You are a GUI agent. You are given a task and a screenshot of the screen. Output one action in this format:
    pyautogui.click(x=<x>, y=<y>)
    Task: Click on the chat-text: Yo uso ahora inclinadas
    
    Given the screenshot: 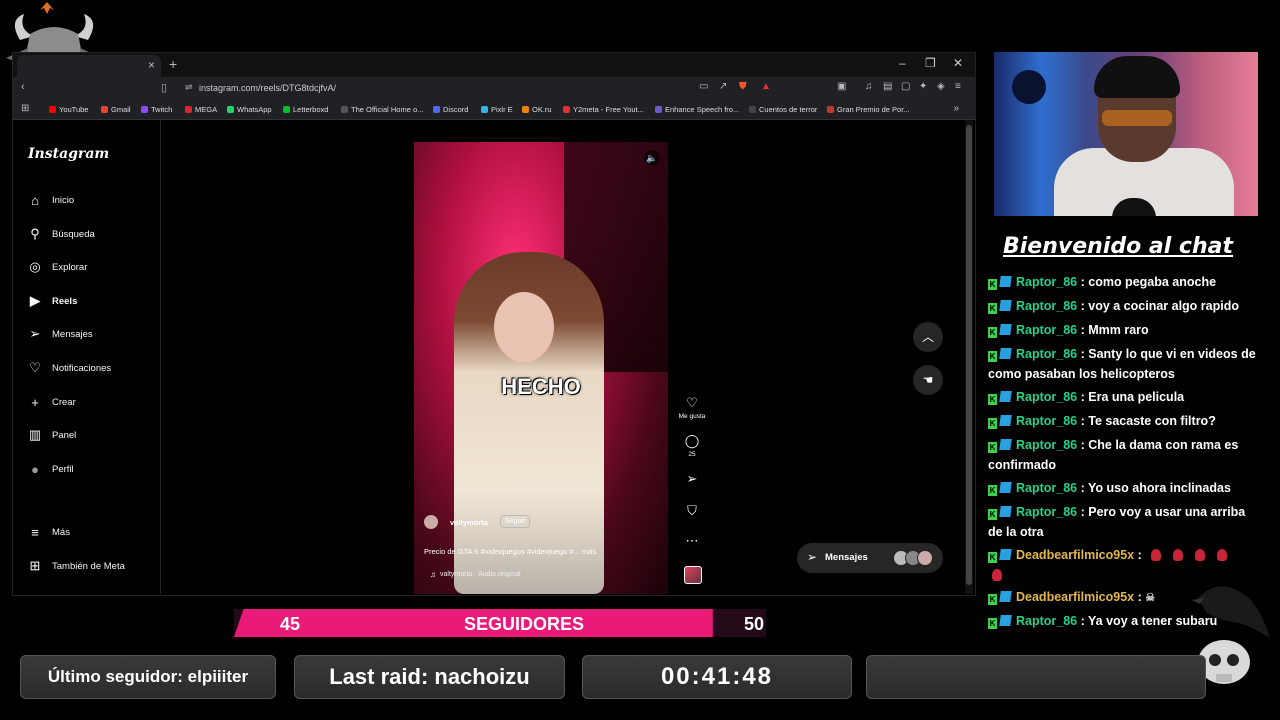 What is the action you would take?
    pyautogui.click(x=1159, y=488)
    